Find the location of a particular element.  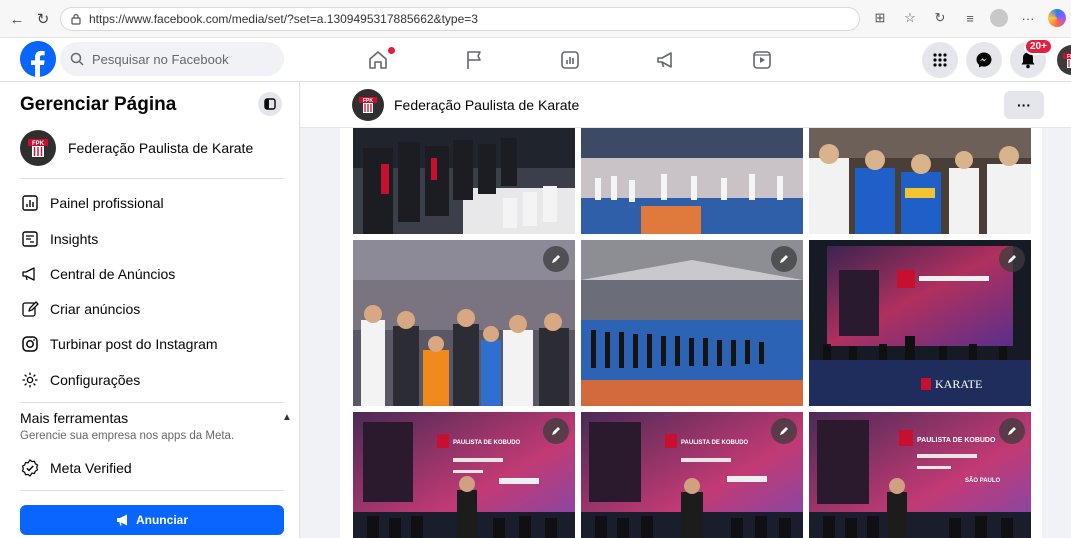

sidebar-item-boost-instagram: Turbinar post do Instagram is located at coordinates (119, 344).